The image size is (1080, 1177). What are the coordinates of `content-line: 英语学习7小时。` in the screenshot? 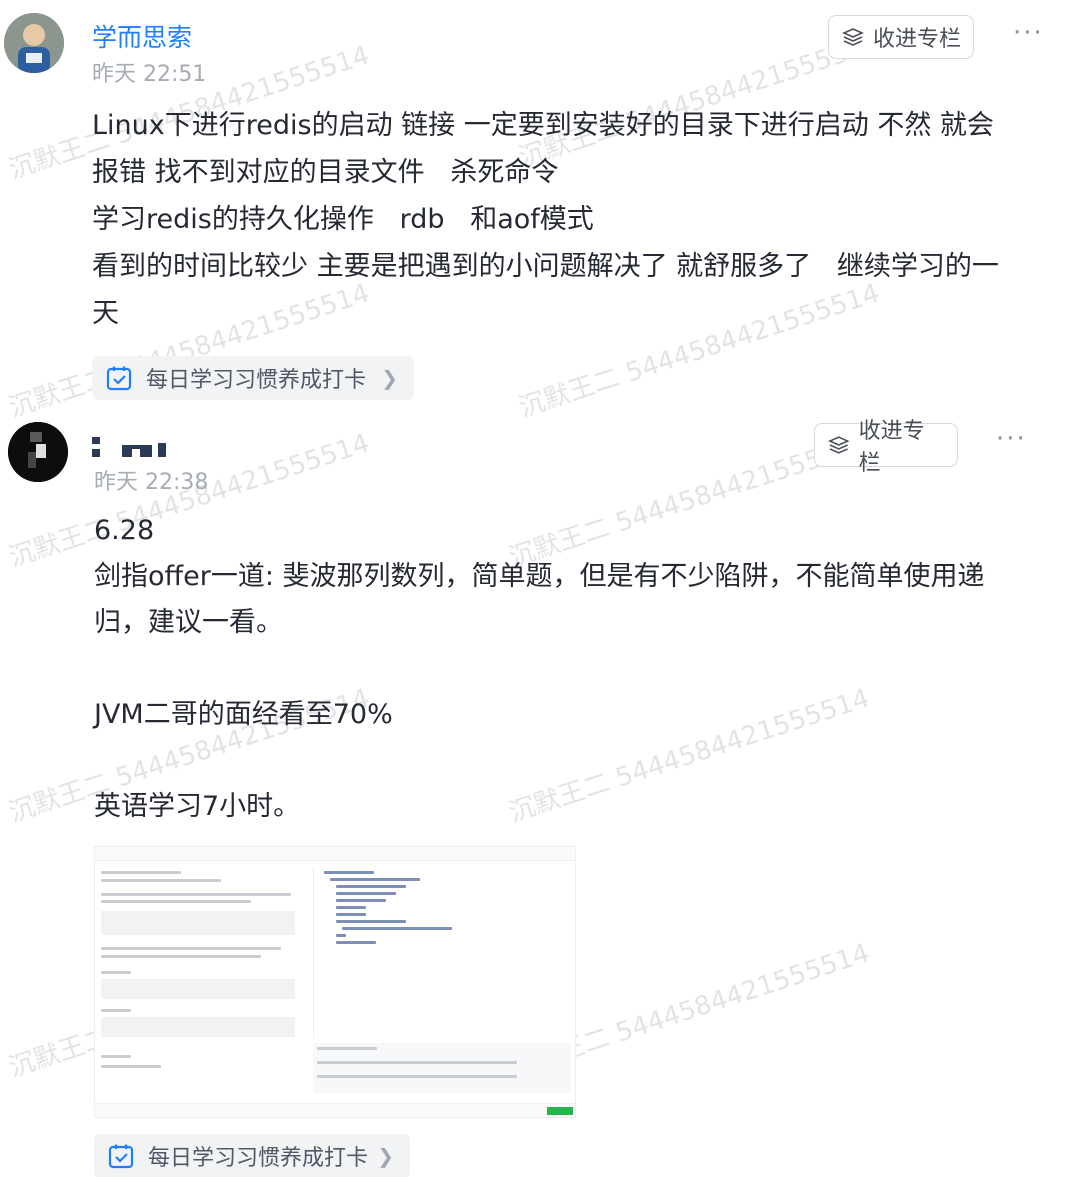 It's located at (197, 806).